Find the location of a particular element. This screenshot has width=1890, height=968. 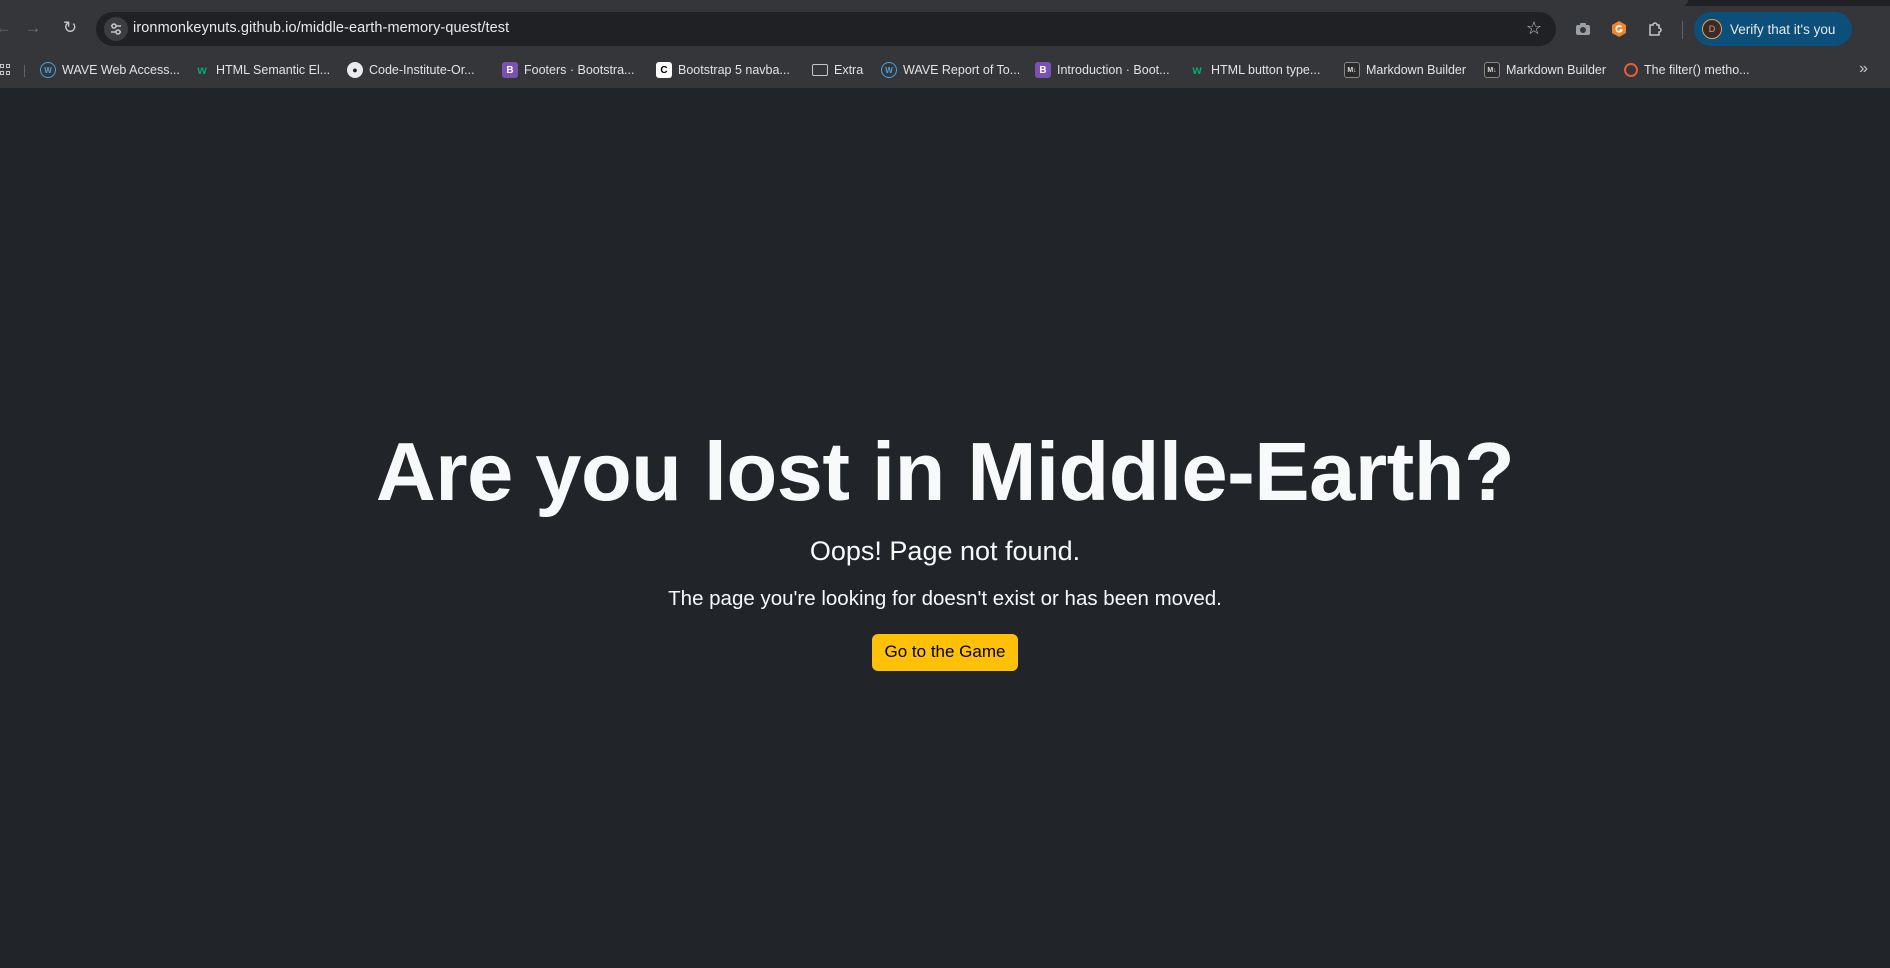

more-bookmarks-chevron-icon: » is located at coordinates (1863, 69).